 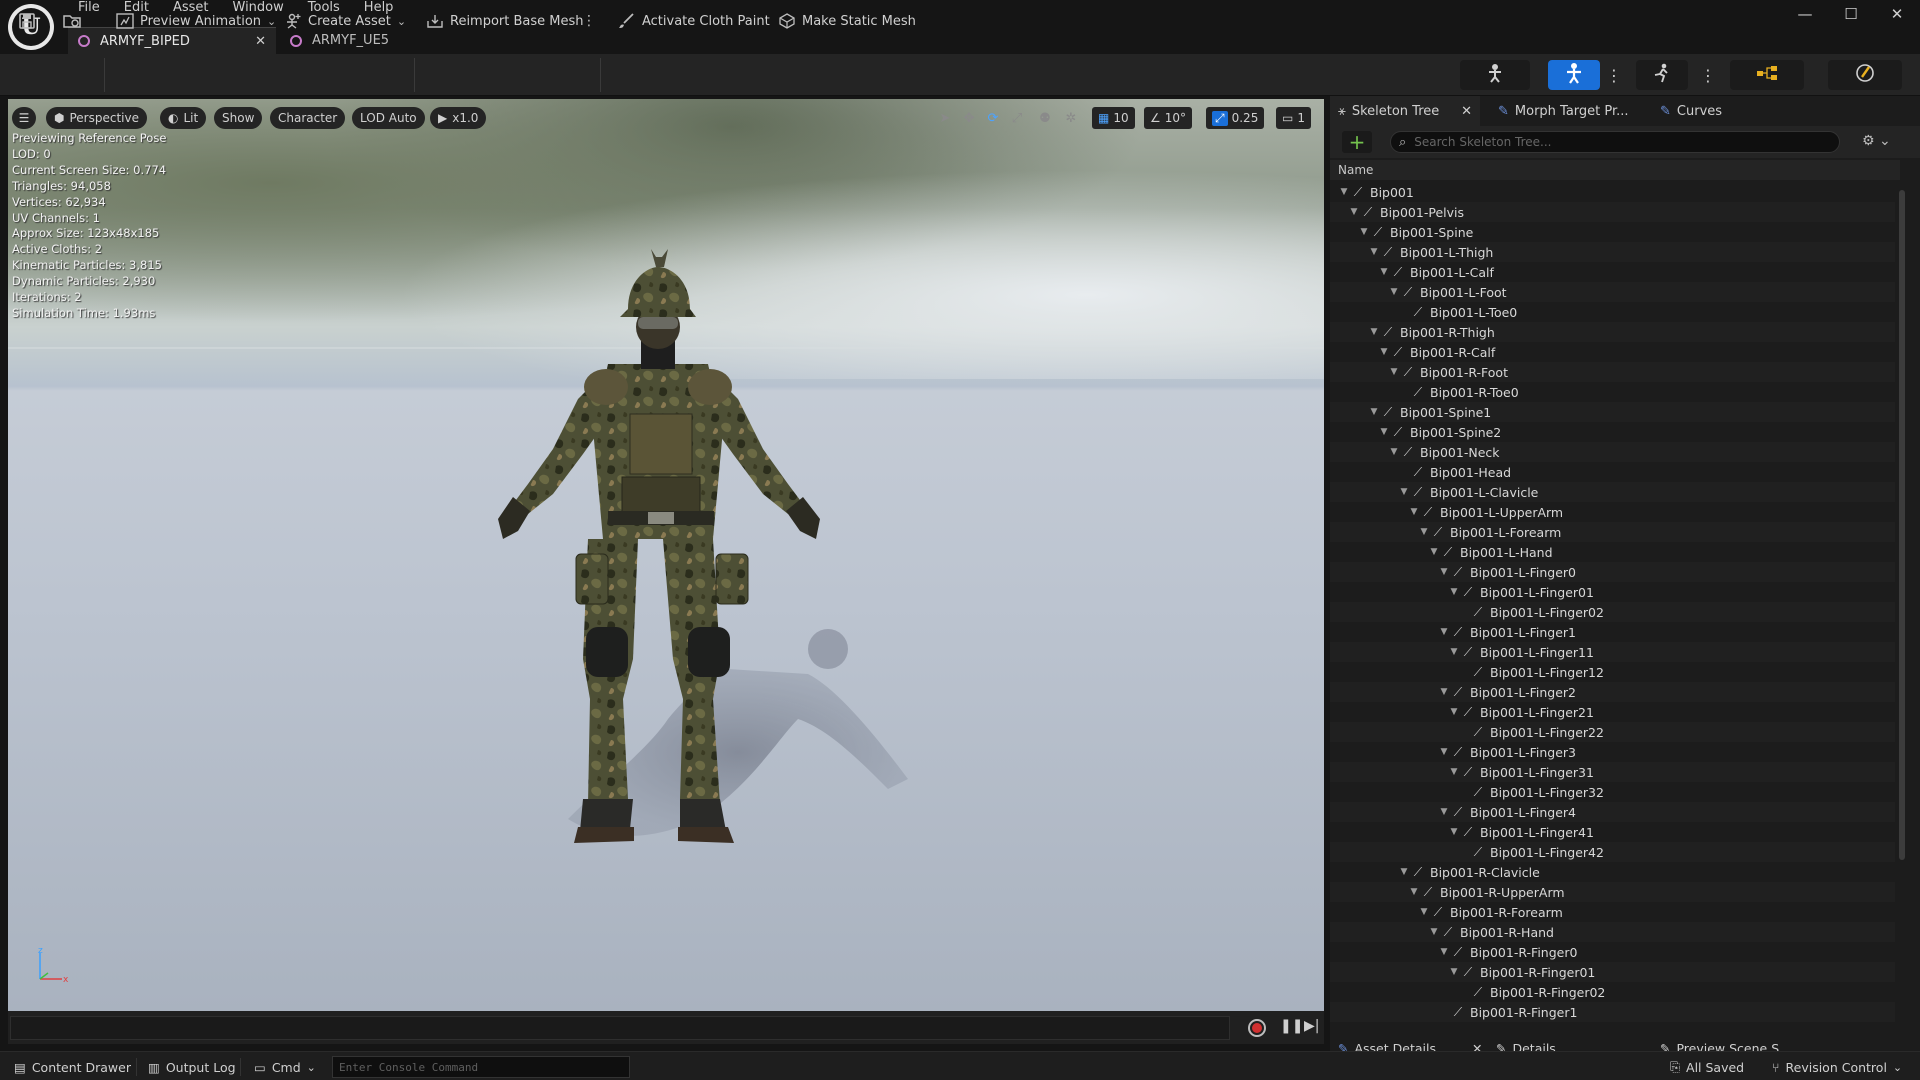 What do you see at coordinates (1612, 852) in the screenshot?
I see `tree-row: ⟋ Bip001-L-Finger42` at bounding box center [1612, 852].